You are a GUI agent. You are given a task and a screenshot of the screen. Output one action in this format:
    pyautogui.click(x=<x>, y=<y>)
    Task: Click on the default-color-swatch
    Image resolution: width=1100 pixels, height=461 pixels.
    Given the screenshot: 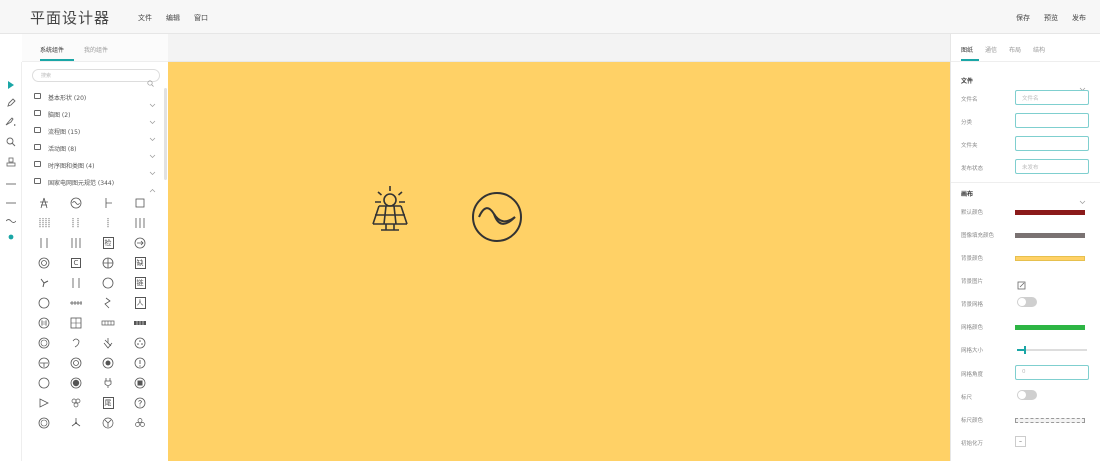 What is the action you would take?
    pyautogui.click(x=1050, y=212)
    